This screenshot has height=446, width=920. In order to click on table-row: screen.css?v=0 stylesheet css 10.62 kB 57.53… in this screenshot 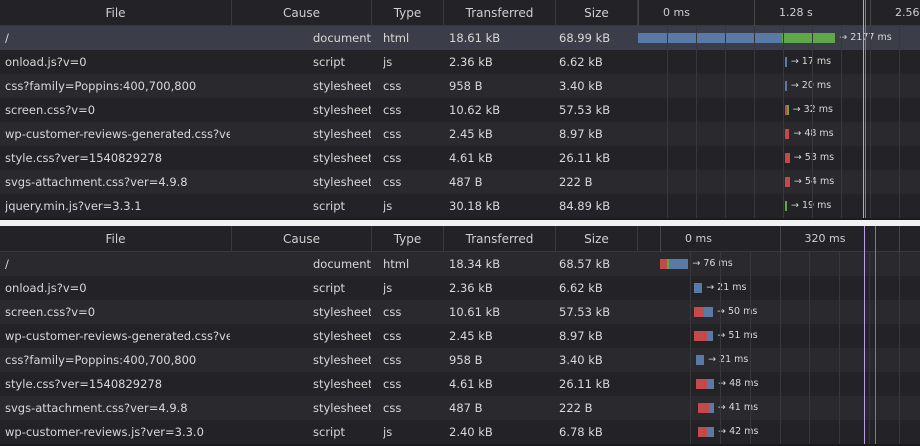, I will do `click(460, 110)`.